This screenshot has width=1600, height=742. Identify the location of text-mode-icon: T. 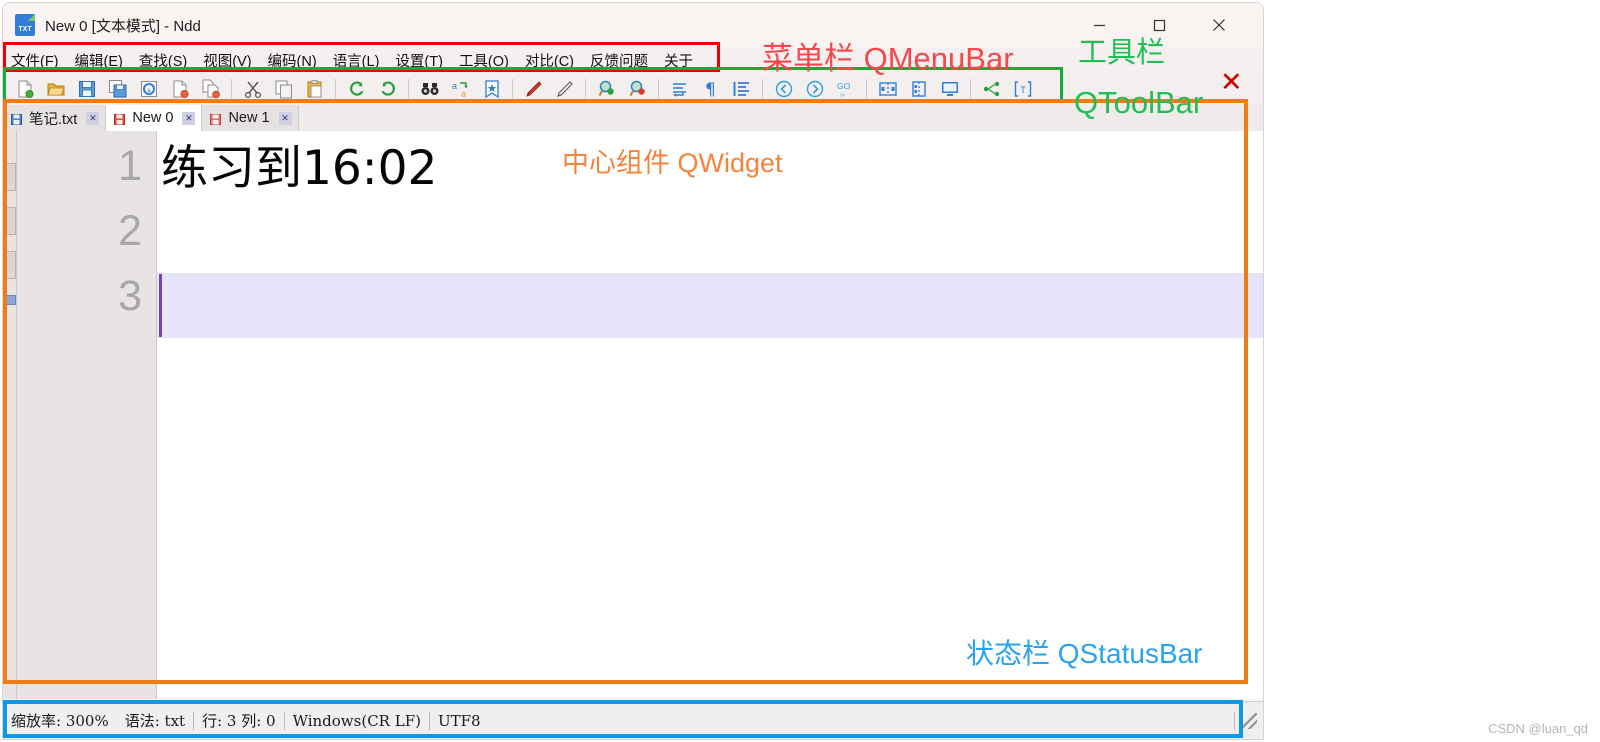
(1022, 89).